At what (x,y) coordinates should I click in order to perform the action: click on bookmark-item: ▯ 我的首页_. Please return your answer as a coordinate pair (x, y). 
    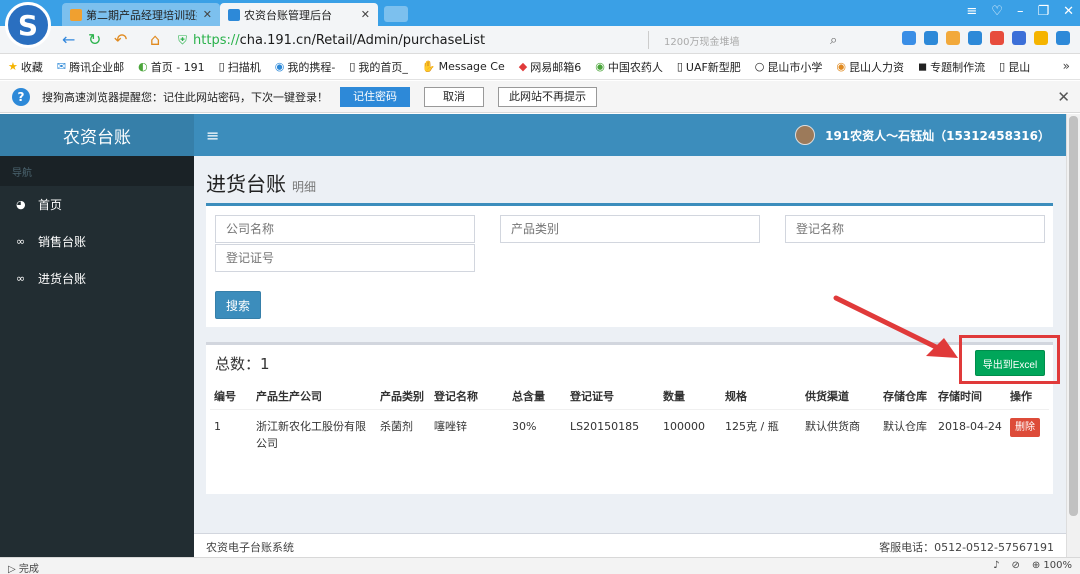
    Looking at the image, I should click on (378, 67).